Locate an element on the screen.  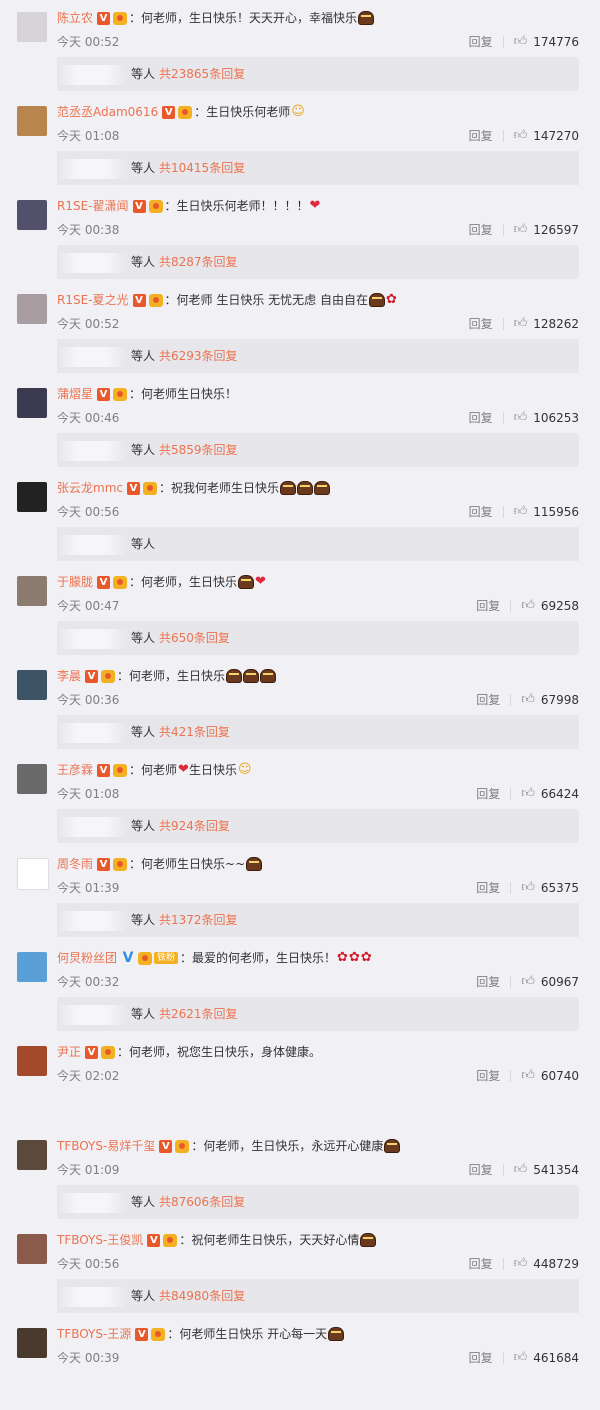
username-link: R1SE-夏之光 is located at coordinates (93, 300).